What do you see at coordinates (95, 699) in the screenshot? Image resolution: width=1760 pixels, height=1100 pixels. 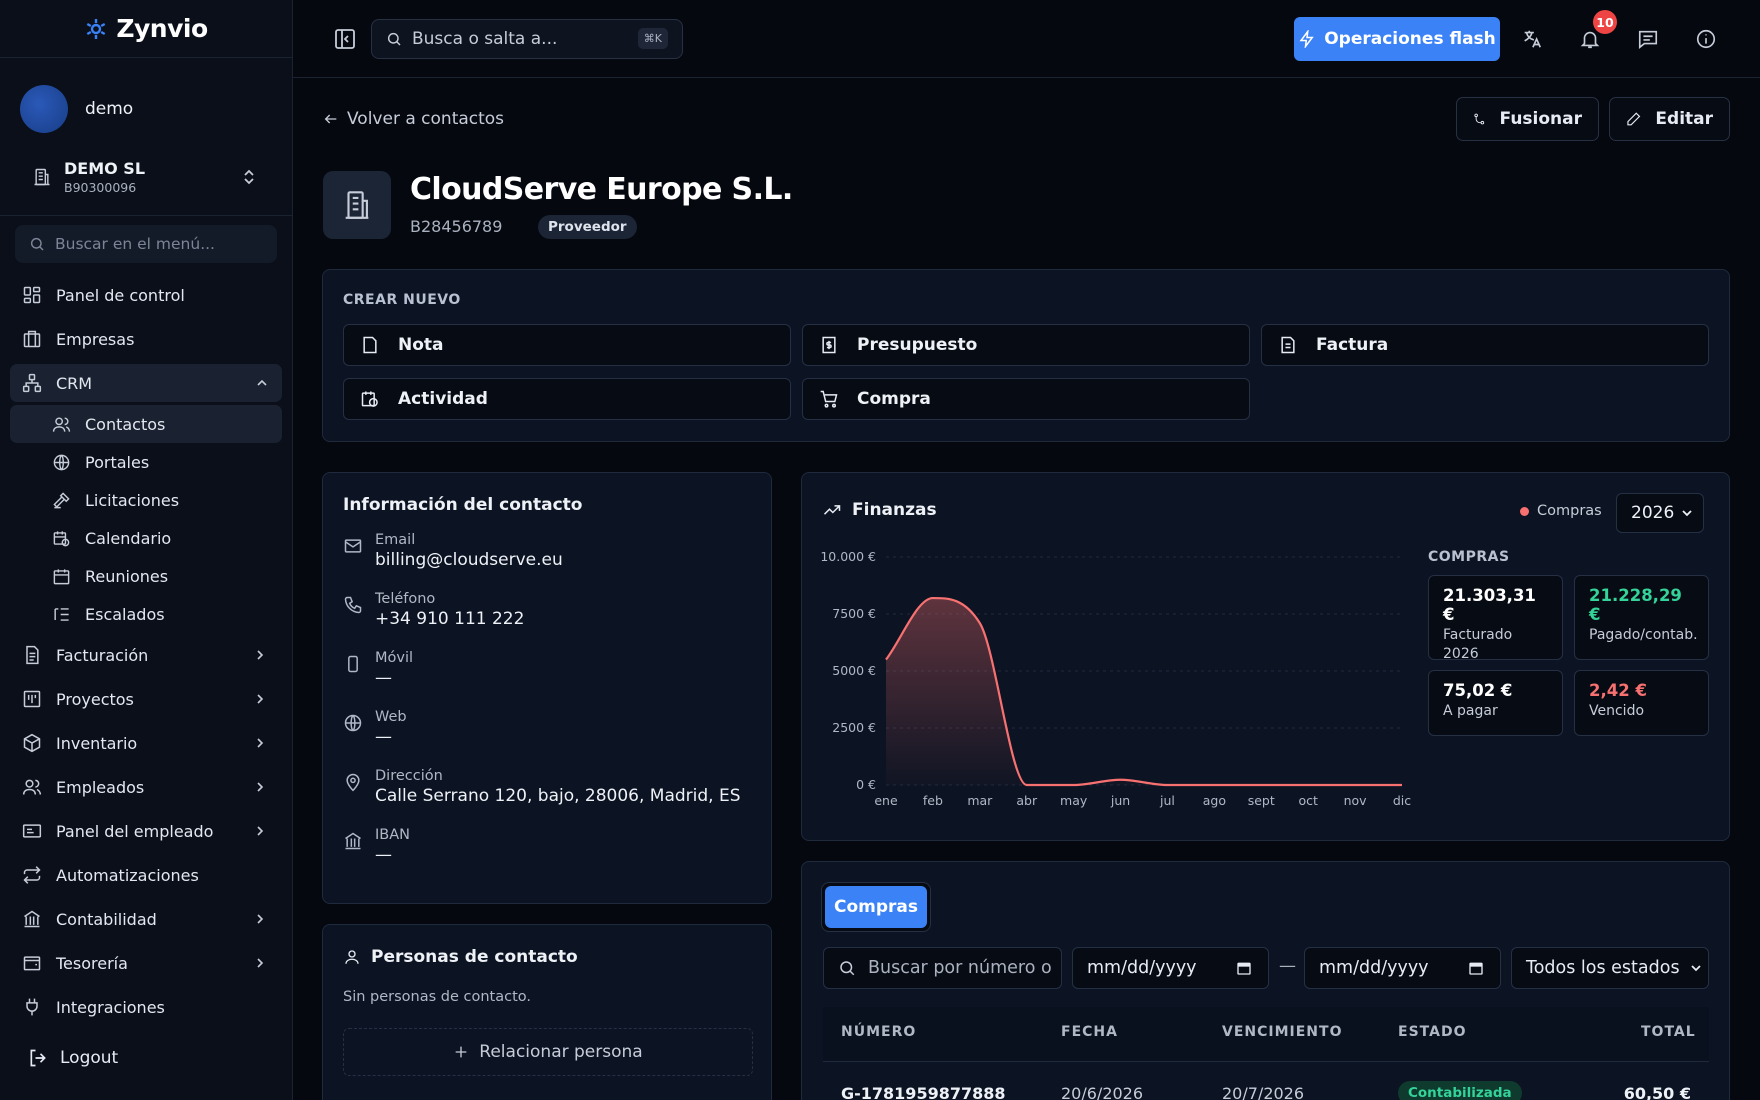 I see `sidebar-item-label: Proyectos` at bounding box center [95, 699].